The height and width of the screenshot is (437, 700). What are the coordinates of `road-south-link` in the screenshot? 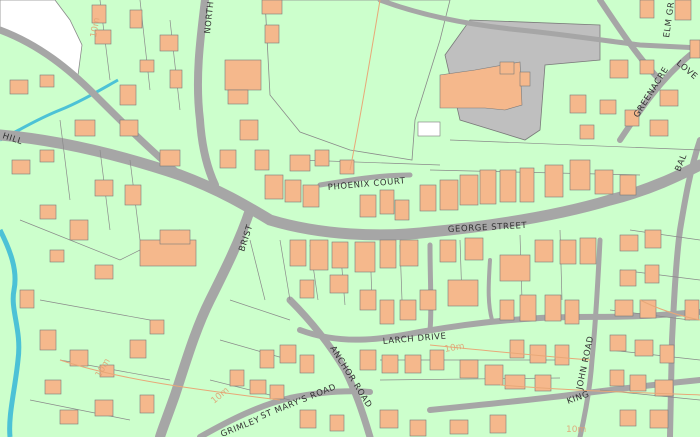 It's located at (430, 287).